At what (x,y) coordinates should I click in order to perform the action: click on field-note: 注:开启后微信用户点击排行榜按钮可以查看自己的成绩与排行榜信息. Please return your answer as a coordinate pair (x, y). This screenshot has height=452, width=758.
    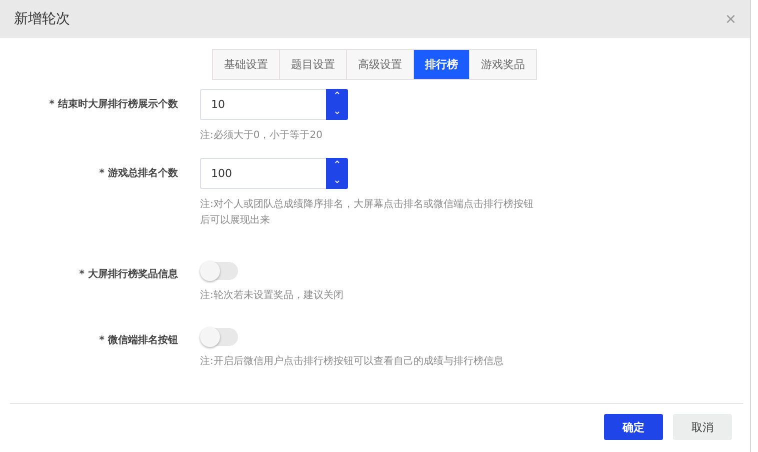
    Looking at the image, I should click on (352, 361).